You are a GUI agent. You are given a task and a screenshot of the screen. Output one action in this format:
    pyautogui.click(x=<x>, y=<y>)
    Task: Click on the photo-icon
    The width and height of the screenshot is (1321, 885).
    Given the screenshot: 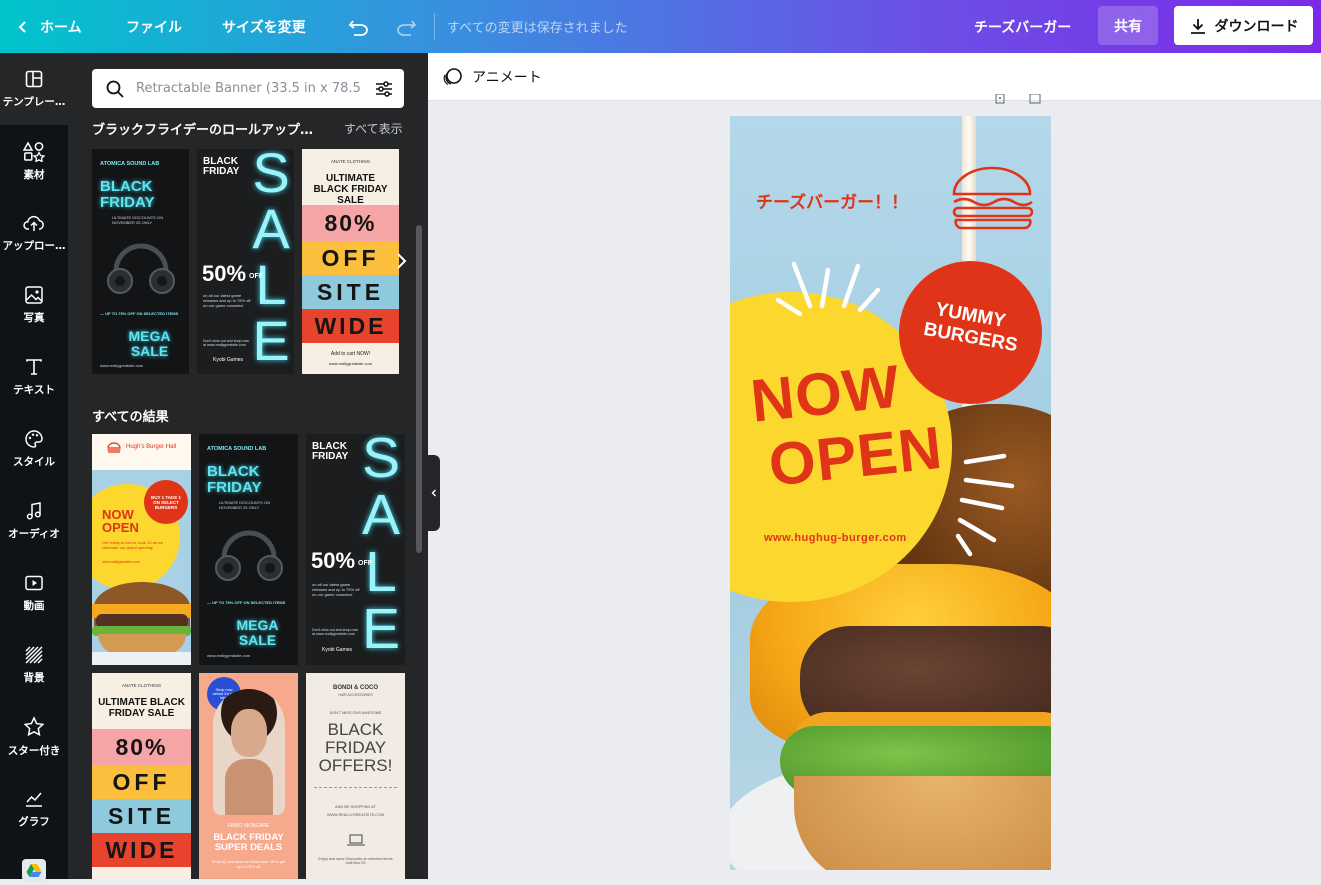 What is the action you would take?
    pyautogui.click(x=34, y=295)
    